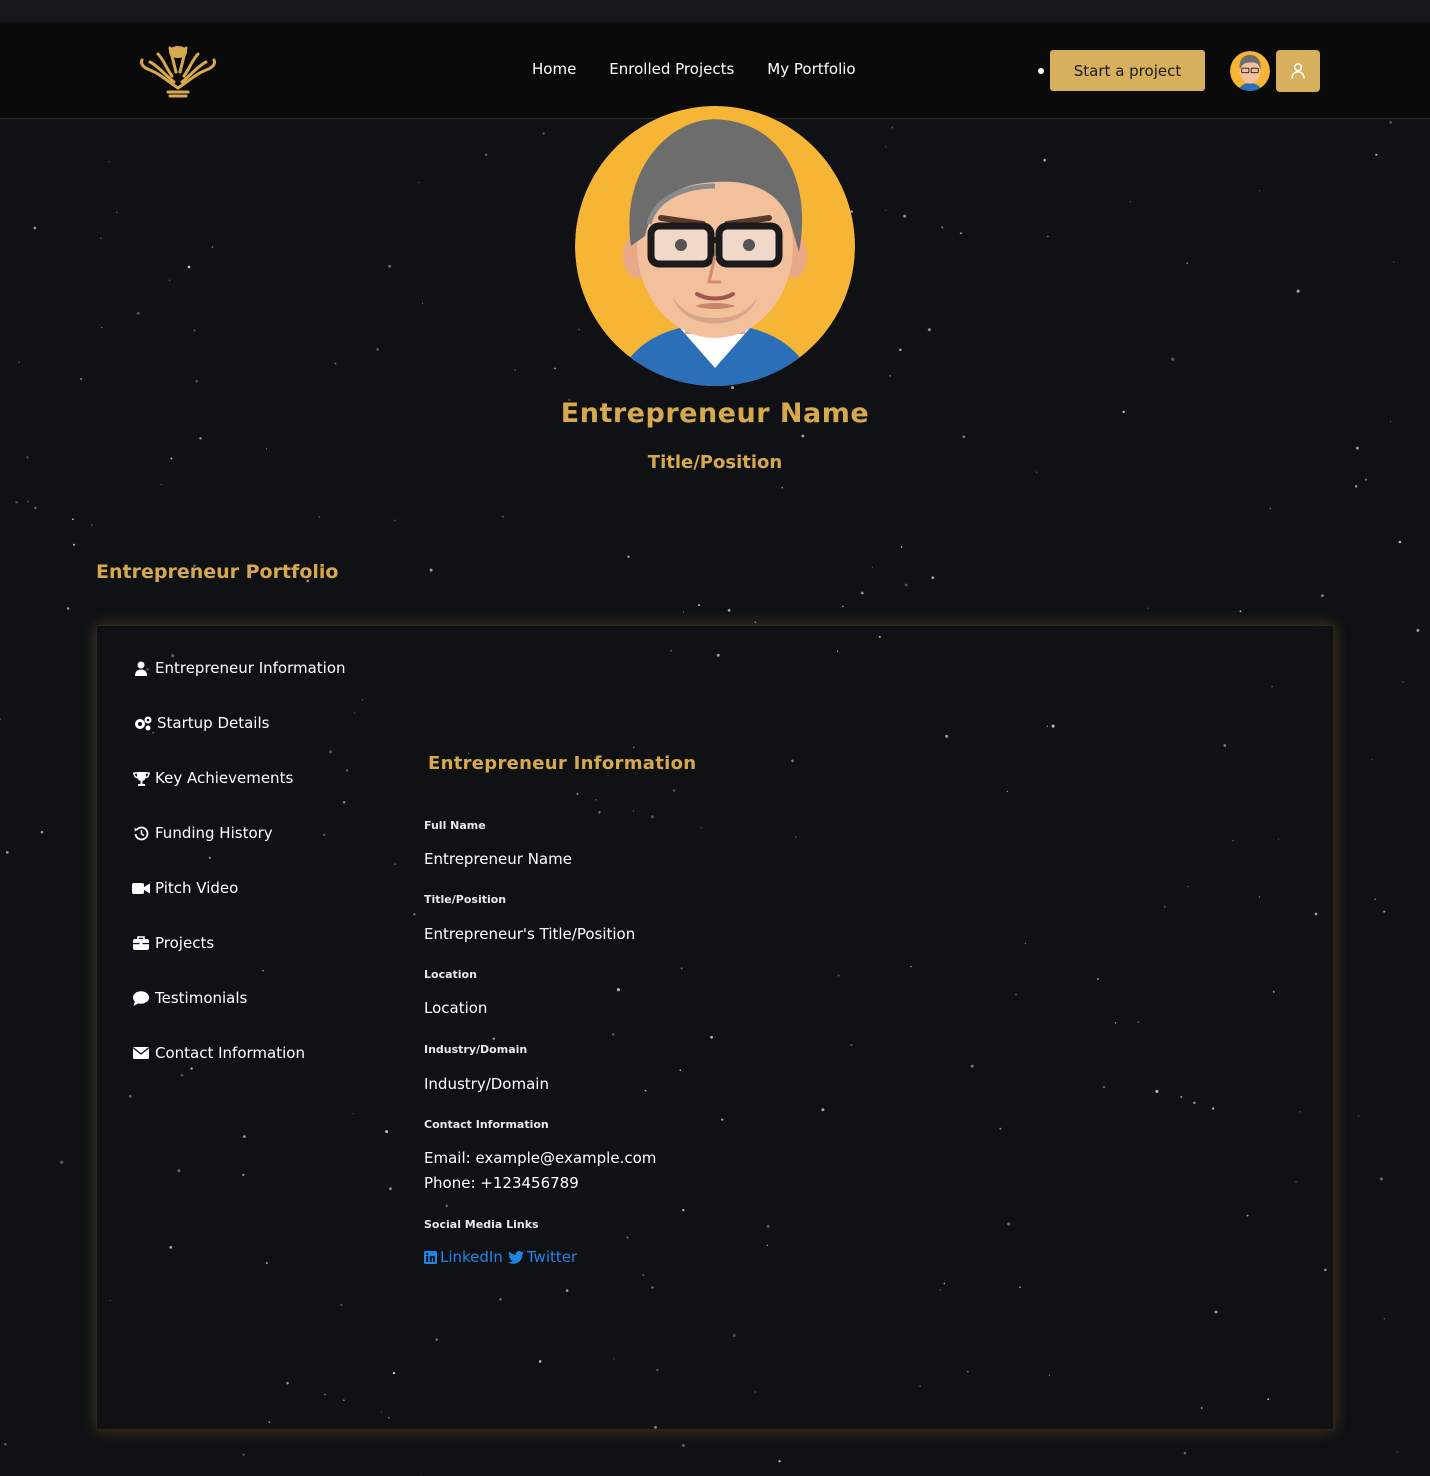  Describe the element at coordinates (715, 462) in the screenshot. I see `profile-title: Title/Position` at that location.